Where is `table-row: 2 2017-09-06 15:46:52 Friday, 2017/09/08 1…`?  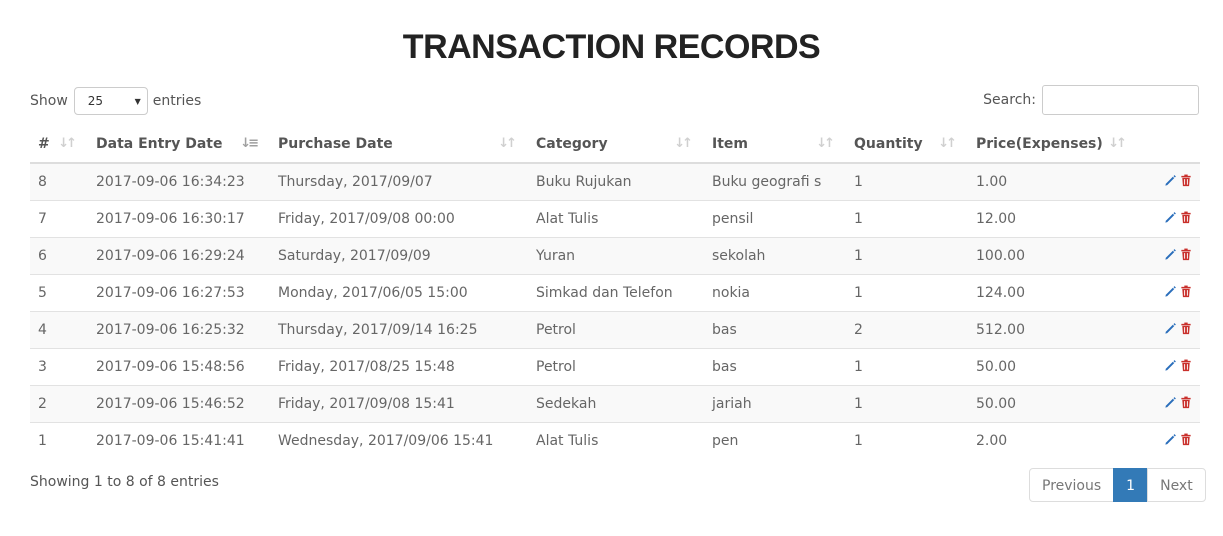
table-row: 2 2017-09-06 15:46:52 Friday, 2017/09/08 1… is located at coordinates (615, 404).